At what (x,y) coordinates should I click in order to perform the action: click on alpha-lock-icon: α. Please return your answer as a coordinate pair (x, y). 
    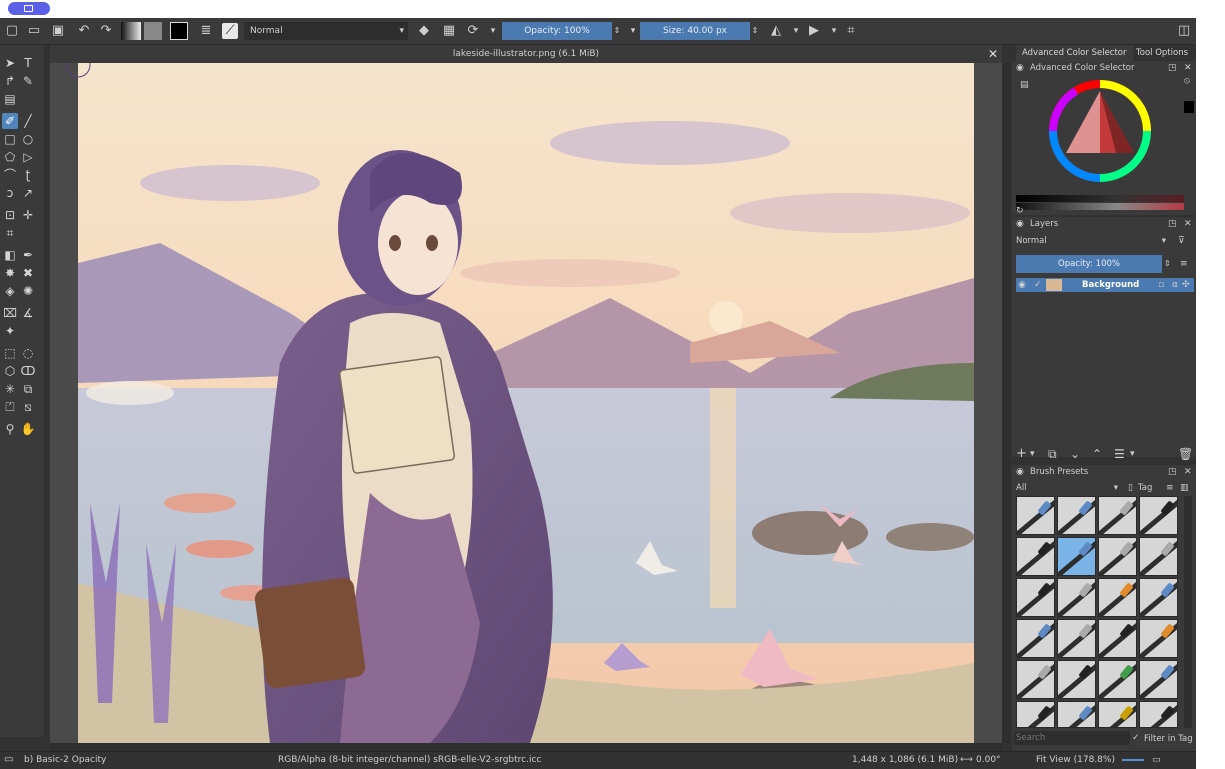
    Looking at the image, I should click on (1175, 285).